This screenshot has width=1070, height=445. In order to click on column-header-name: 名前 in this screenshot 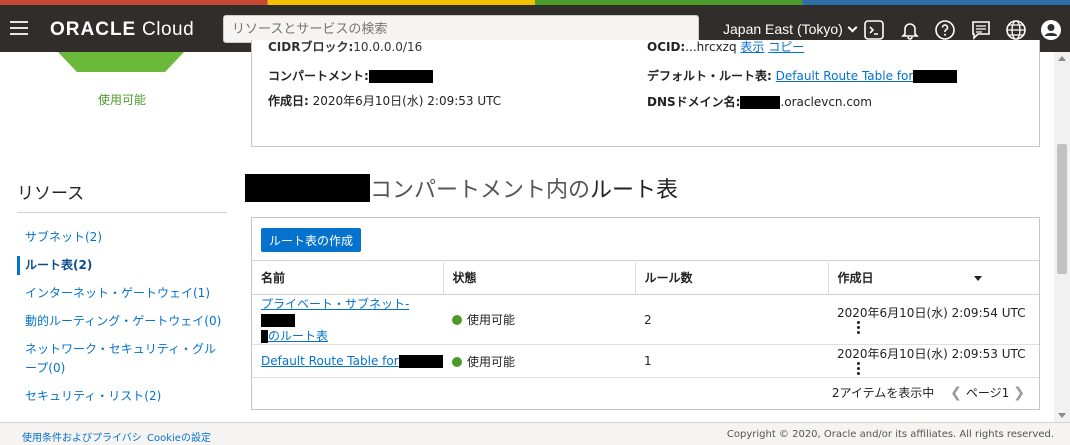, I will do `click(348, 277)`.